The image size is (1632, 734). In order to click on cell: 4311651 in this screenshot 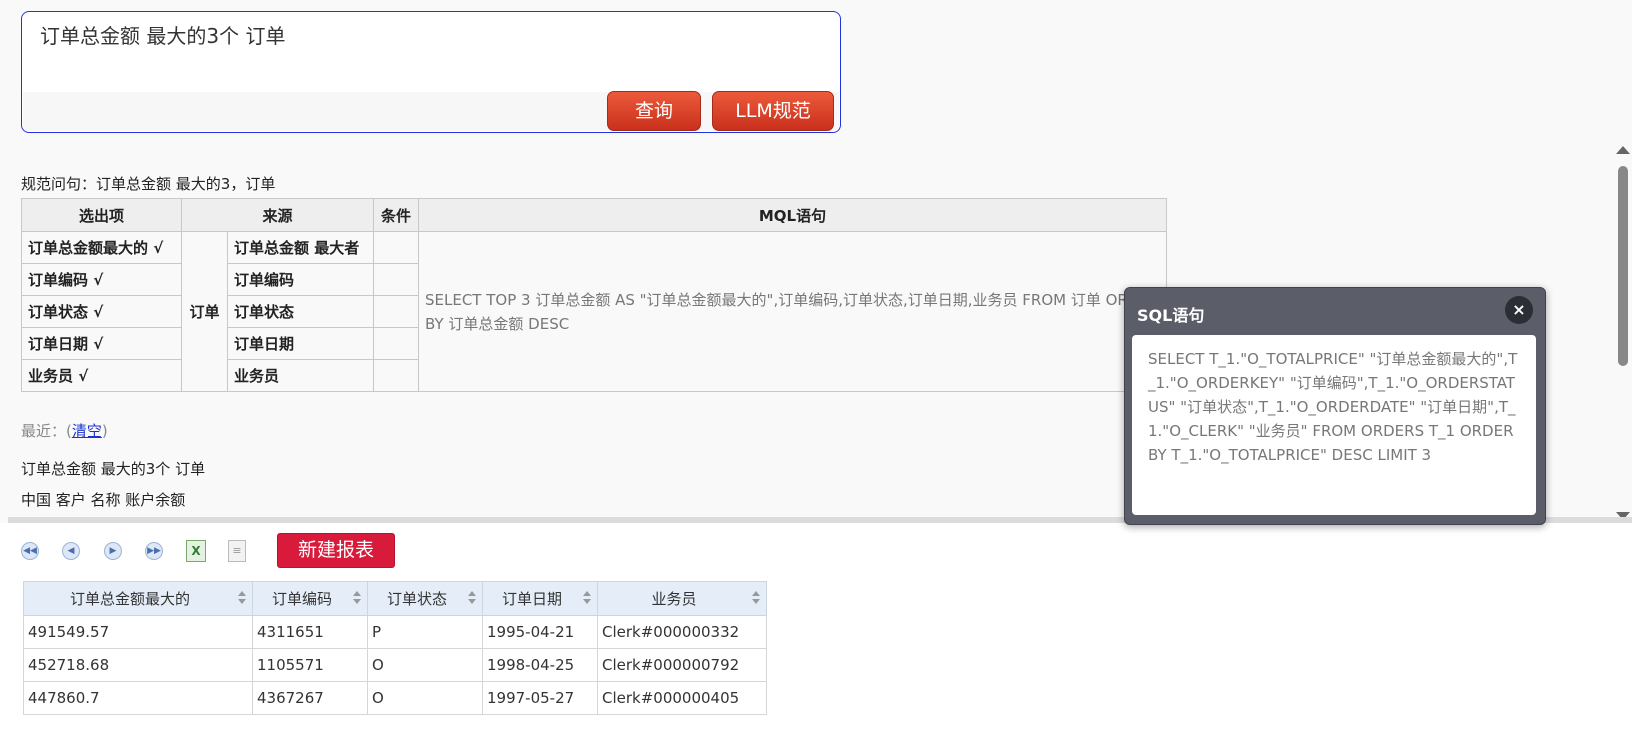, I will do `click(310, 632)`.